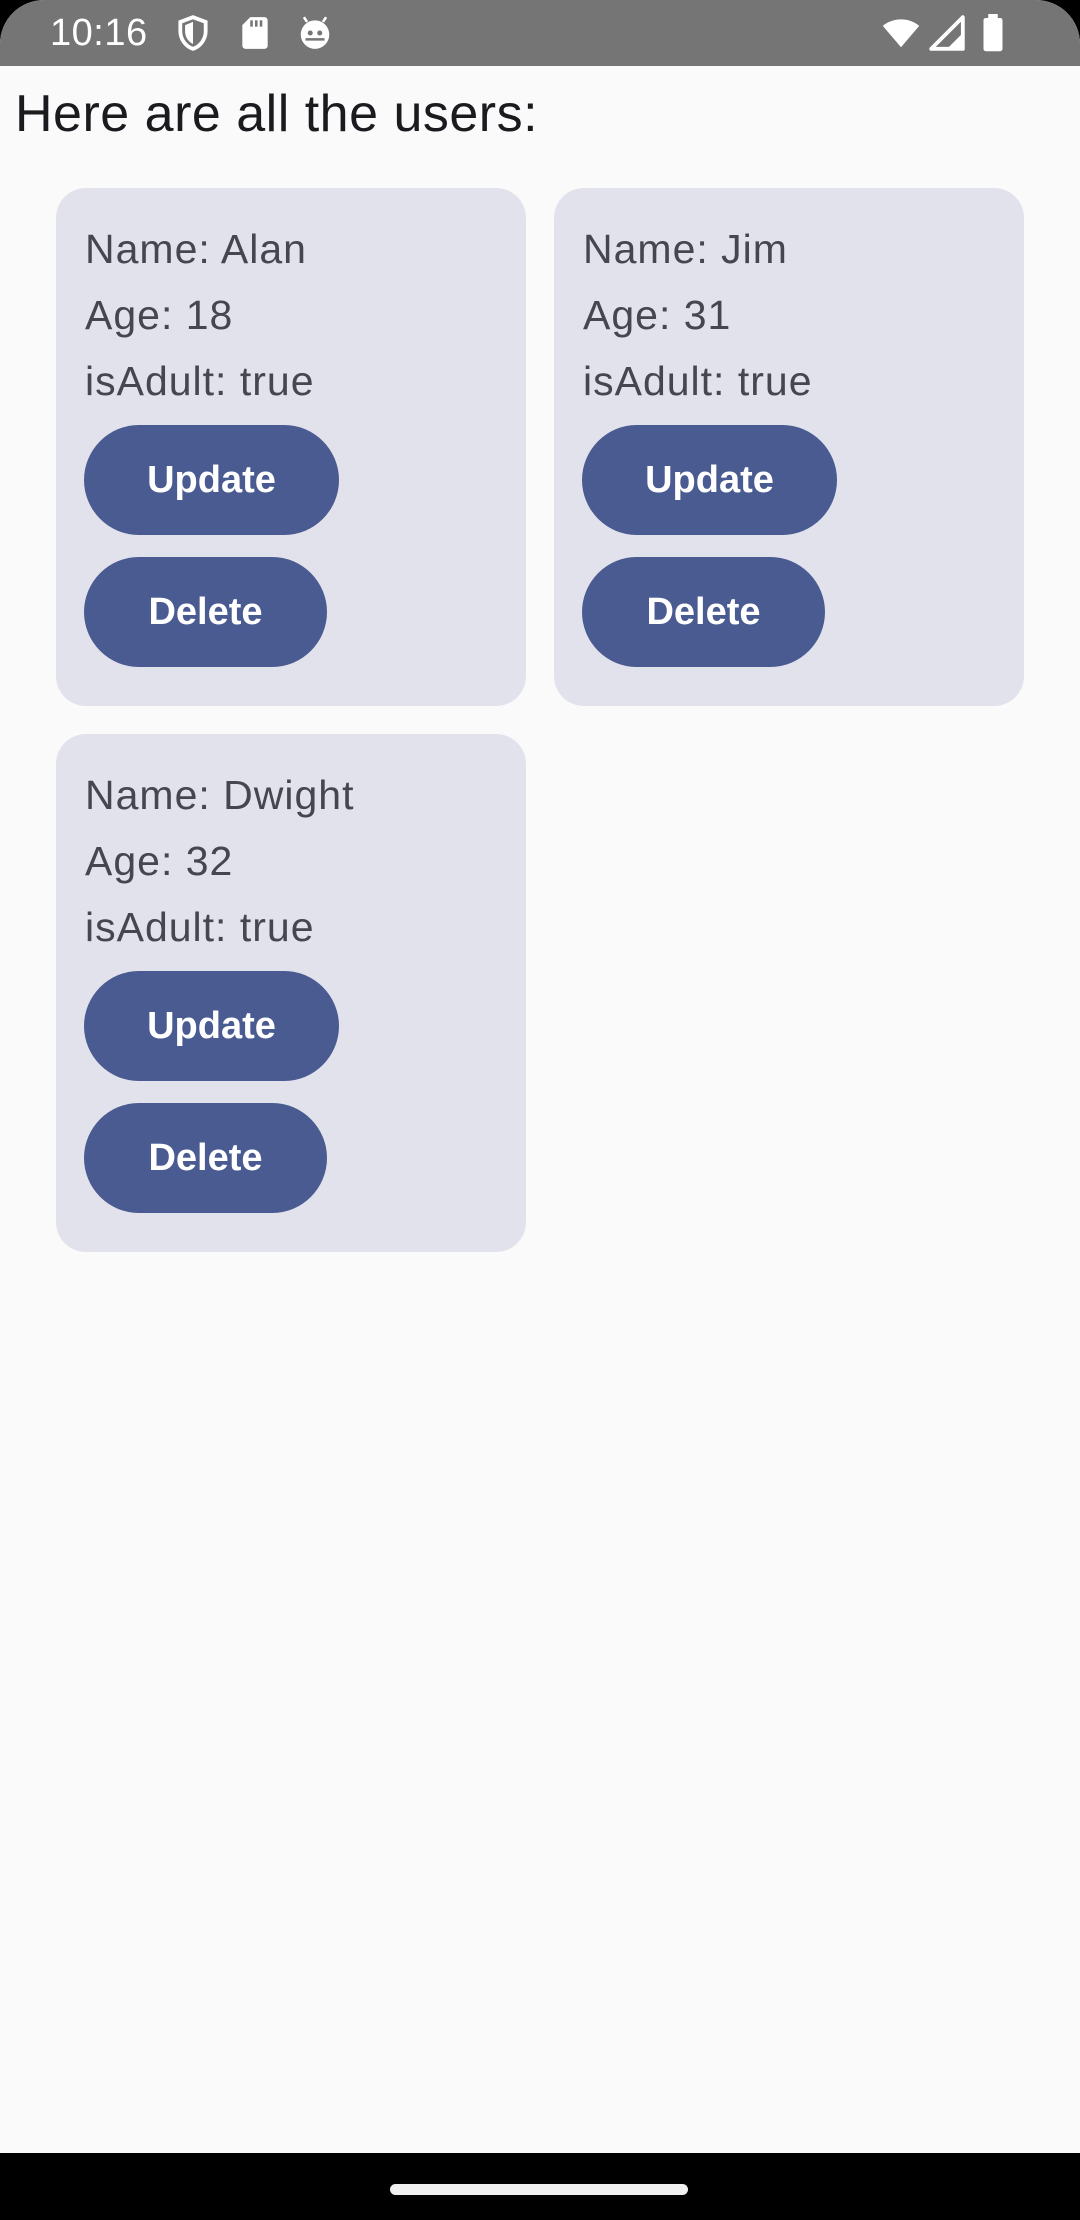 This screenshot has width=1080, height=2220. Describe the element at coordinates (220, 795) in the screenshot. I see `user-name: Name: Dwight` at that location.